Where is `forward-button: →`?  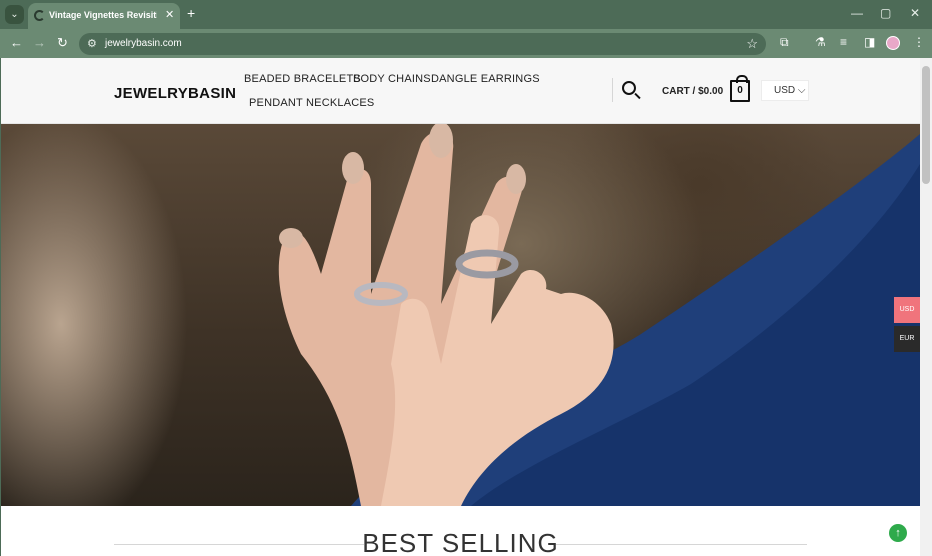 forward-button: → is located at coordinates (39, 42).